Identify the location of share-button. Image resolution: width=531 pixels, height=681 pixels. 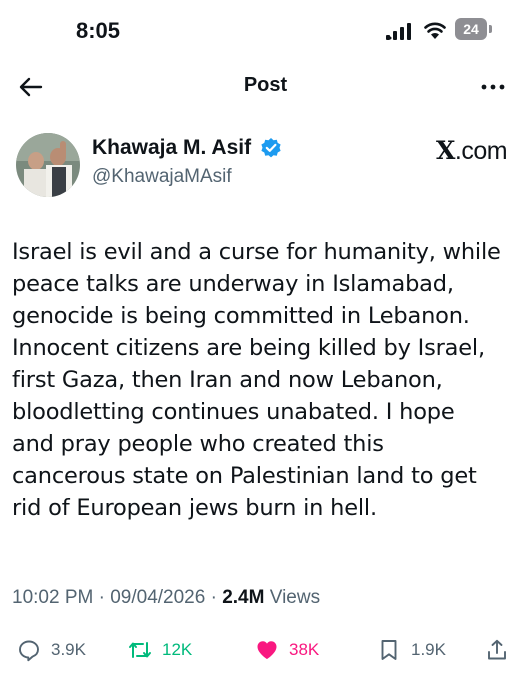
(497, 650).